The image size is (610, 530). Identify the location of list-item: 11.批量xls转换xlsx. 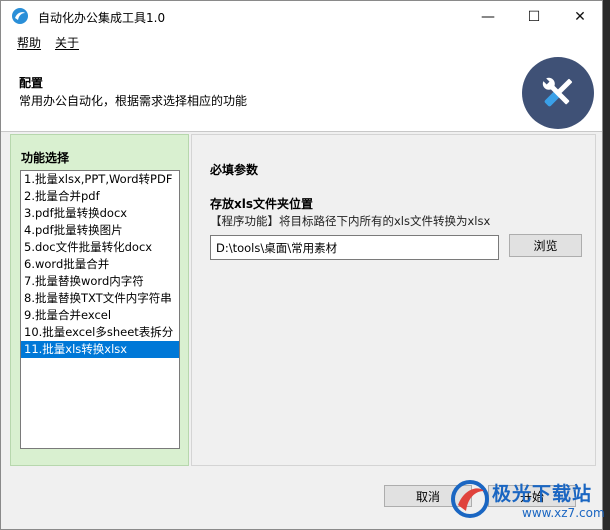
(100, 349).